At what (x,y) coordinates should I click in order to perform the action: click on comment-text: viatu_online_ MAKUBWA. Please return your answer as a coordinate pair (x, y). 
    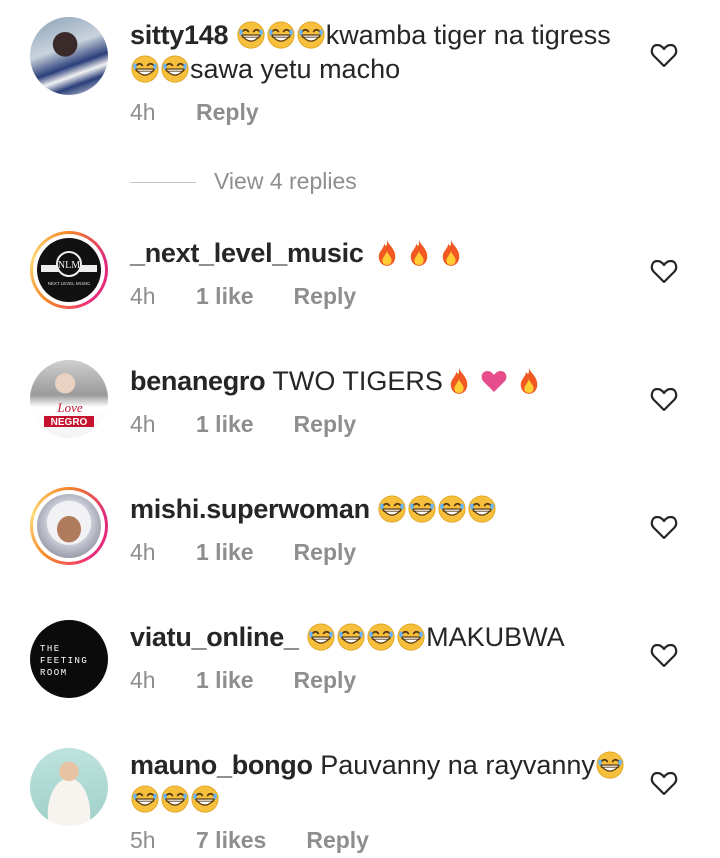
    Looking at the image, I should click on (380, 637).